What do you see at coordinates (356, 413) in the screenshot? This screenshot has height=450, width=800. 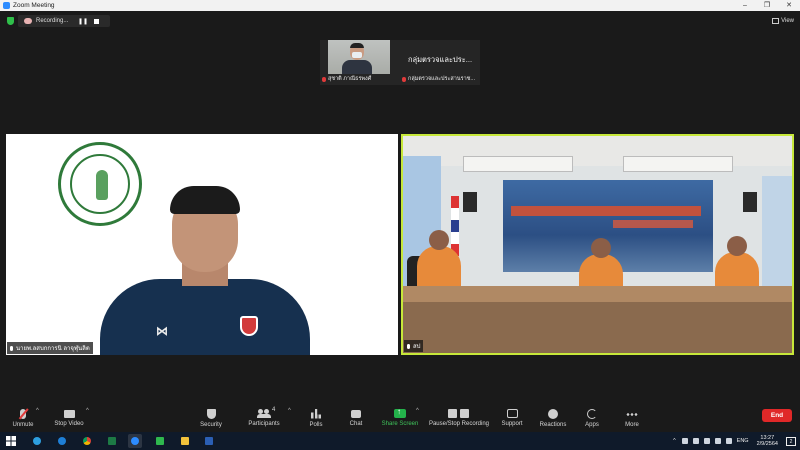 I see `chat-bubble-icon` at bounding box center [356, 413].